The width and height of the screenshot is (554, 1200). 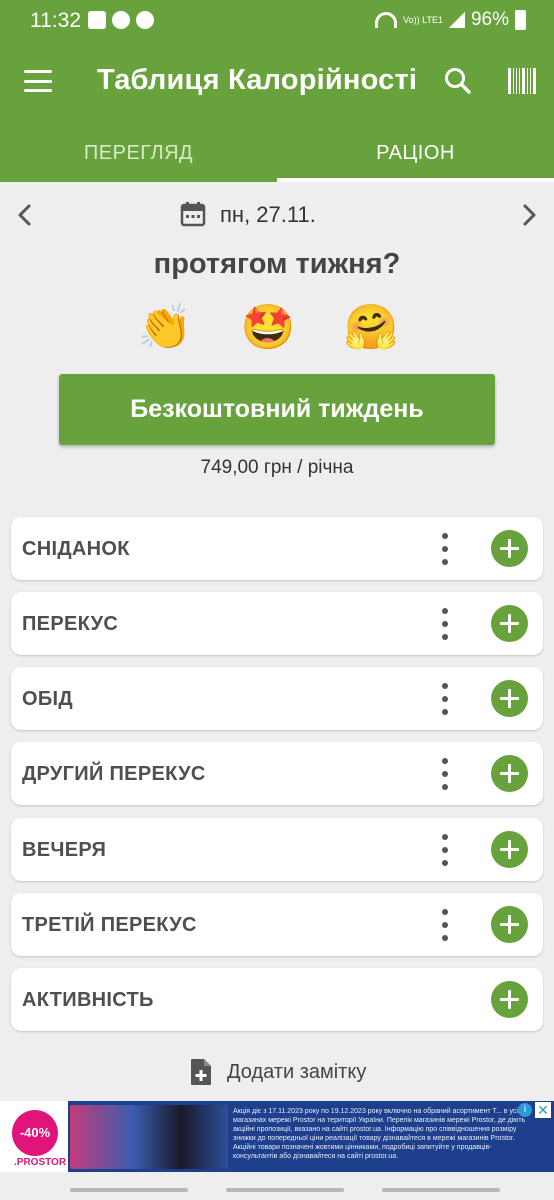 I want to click on date-label: пн, 27.11., so click(x=268, y=215).